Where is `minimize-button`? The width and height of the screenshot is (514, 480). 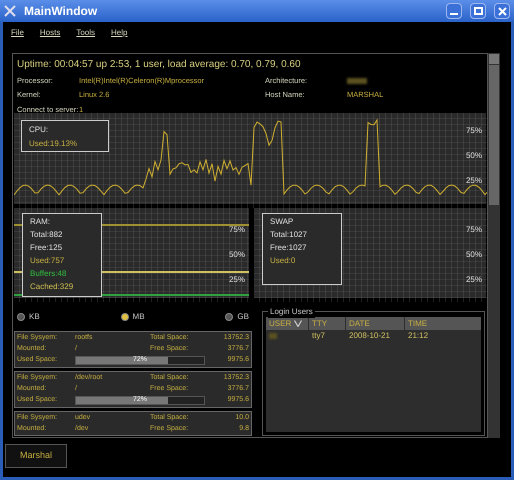 minimize-button is located at coordinates (454, 11).